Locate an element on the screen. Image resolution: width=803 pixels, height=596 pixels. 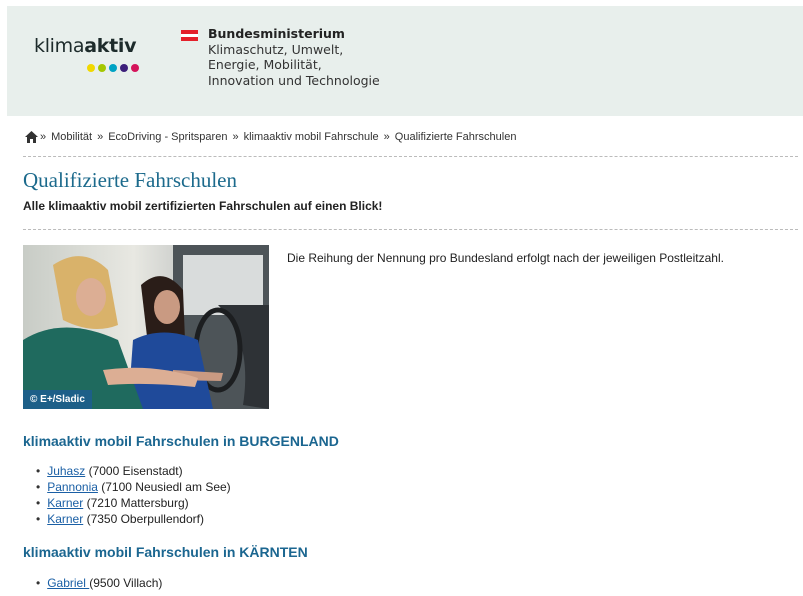
klimaaktiv-logo: klimaaktiv is located at coordinates (85, 46).